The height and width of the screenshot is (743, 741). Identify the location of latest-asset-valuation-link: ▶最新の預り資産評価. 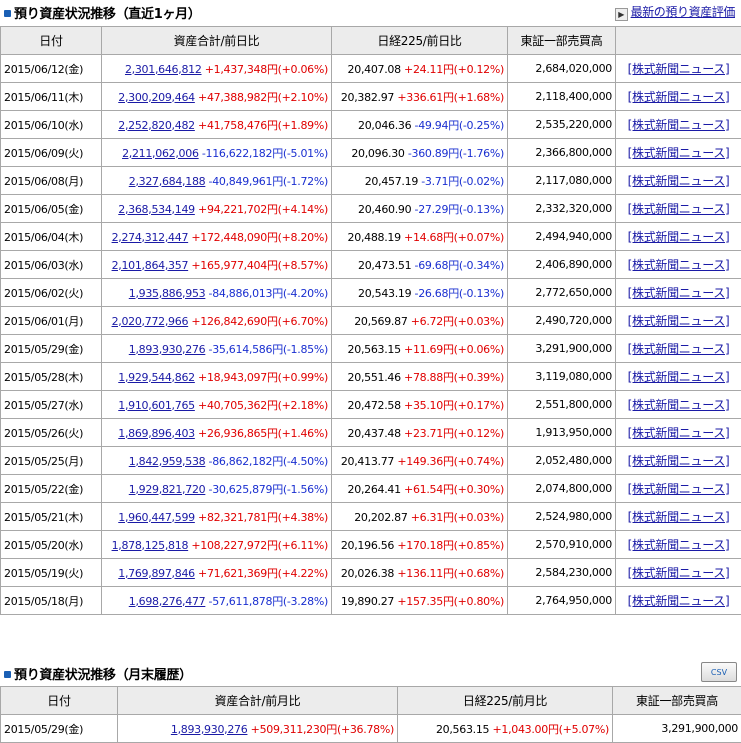
(675, 12).